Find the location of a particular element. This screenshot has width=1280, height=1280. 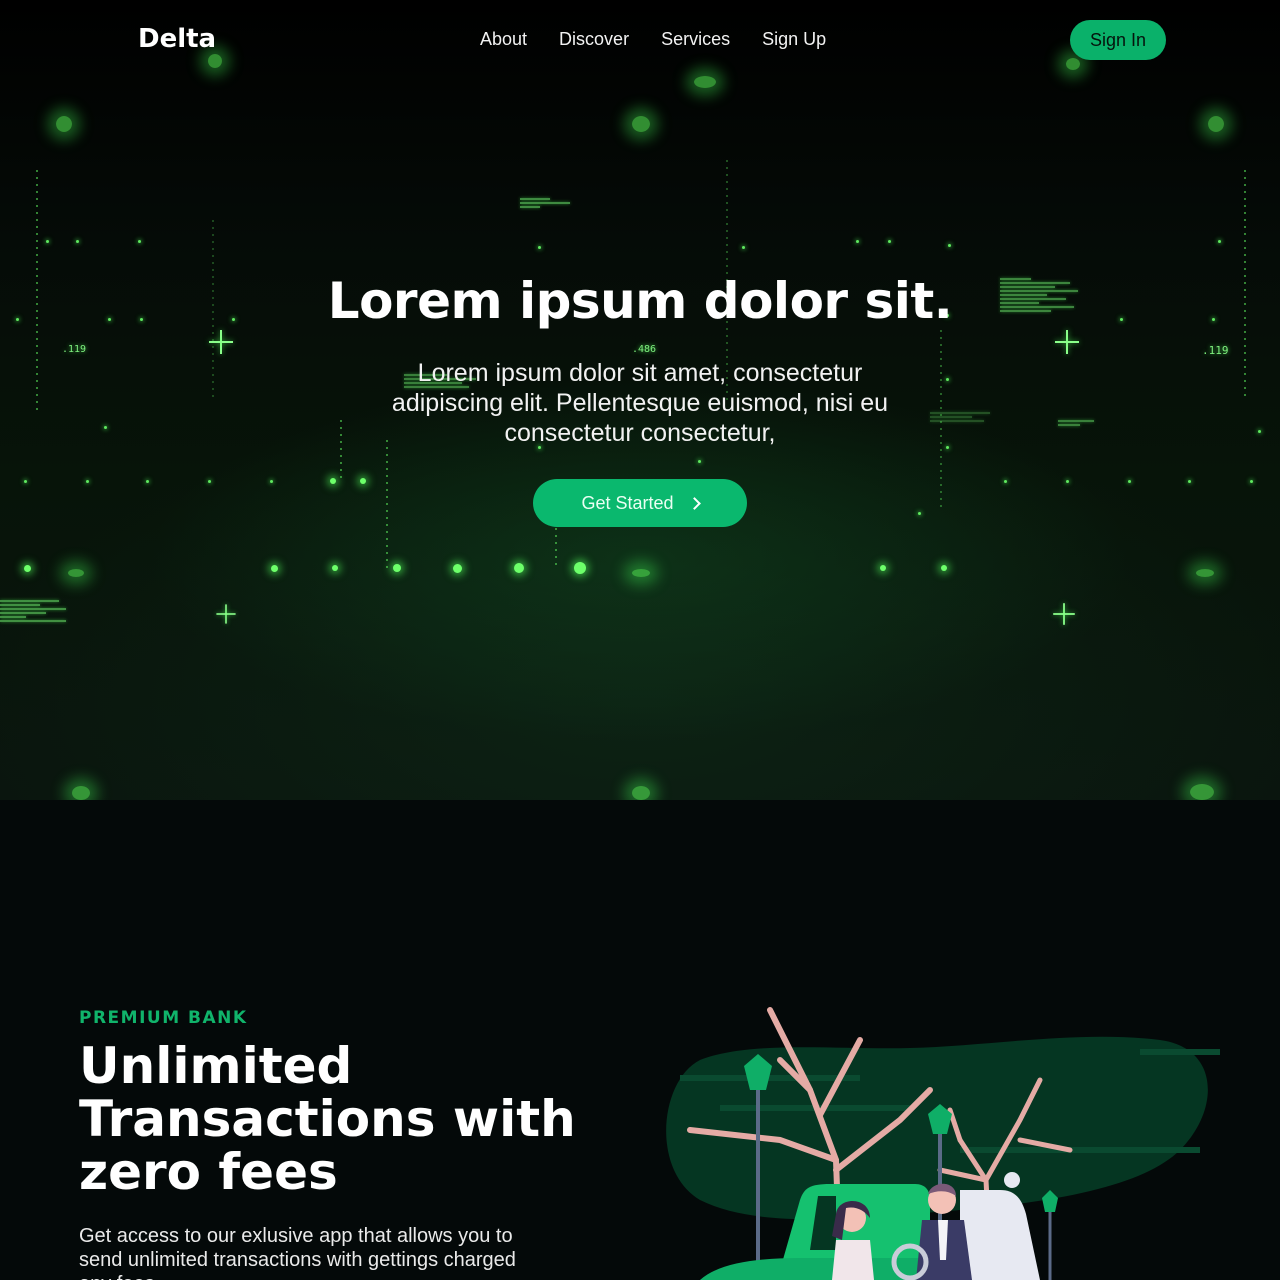

brand-logo: Delta is located at coordinates (177, 39).